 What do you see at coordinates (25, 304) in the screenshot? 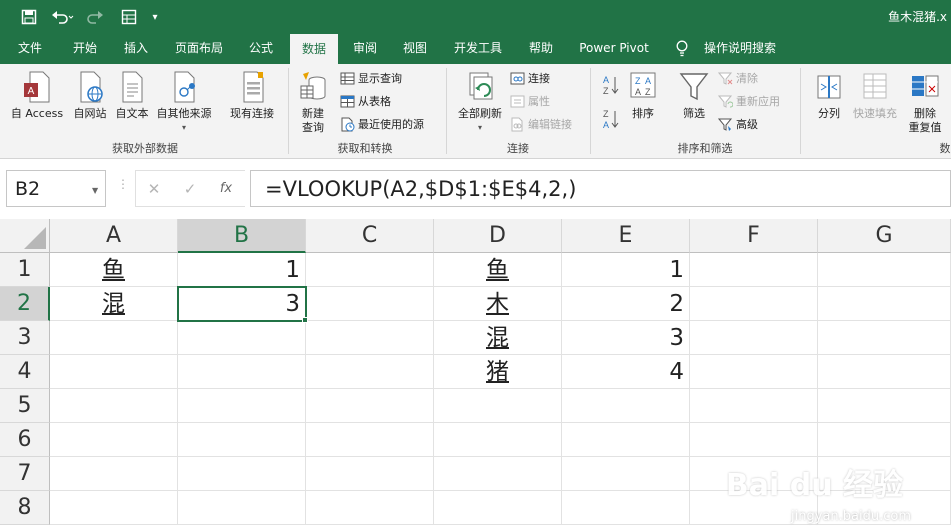
I see `row-header-2: 2` at bounding box center [25, 304].